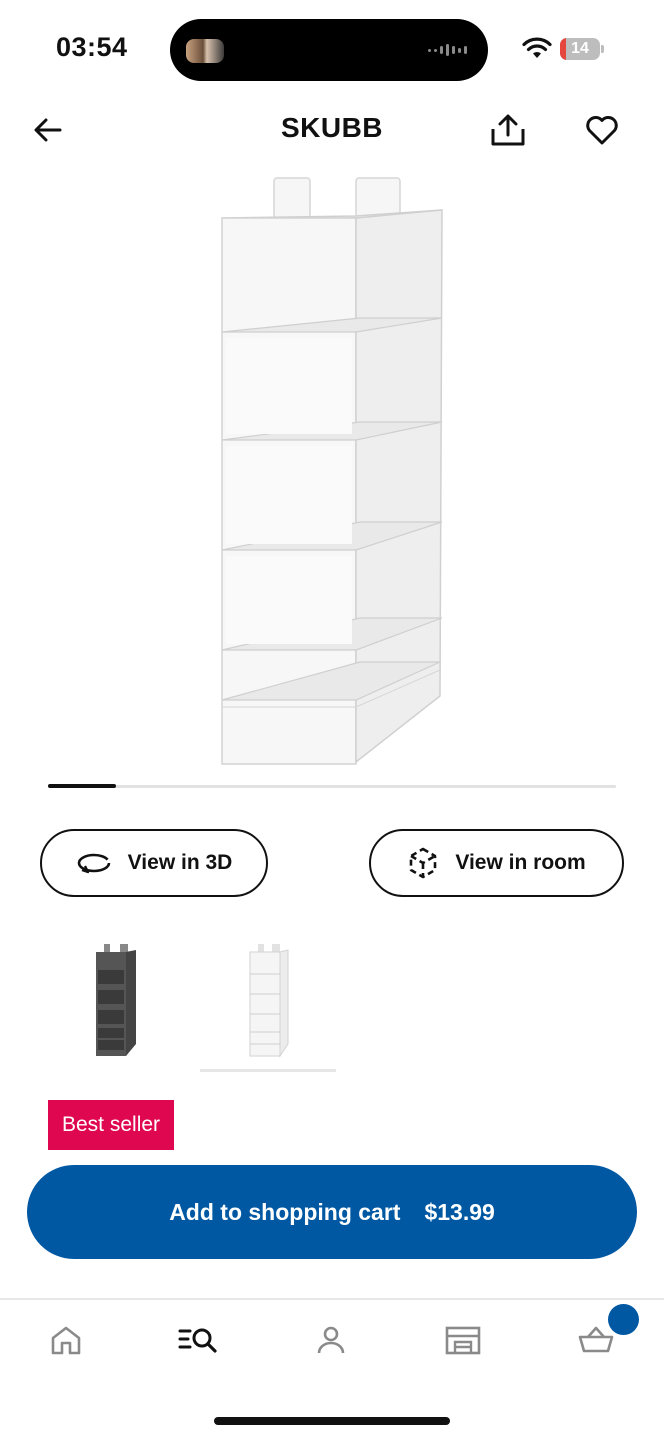 The height and width of the screenshot is (1440, 664). I want to click on battery-indicator: 14, so click(580, 49).